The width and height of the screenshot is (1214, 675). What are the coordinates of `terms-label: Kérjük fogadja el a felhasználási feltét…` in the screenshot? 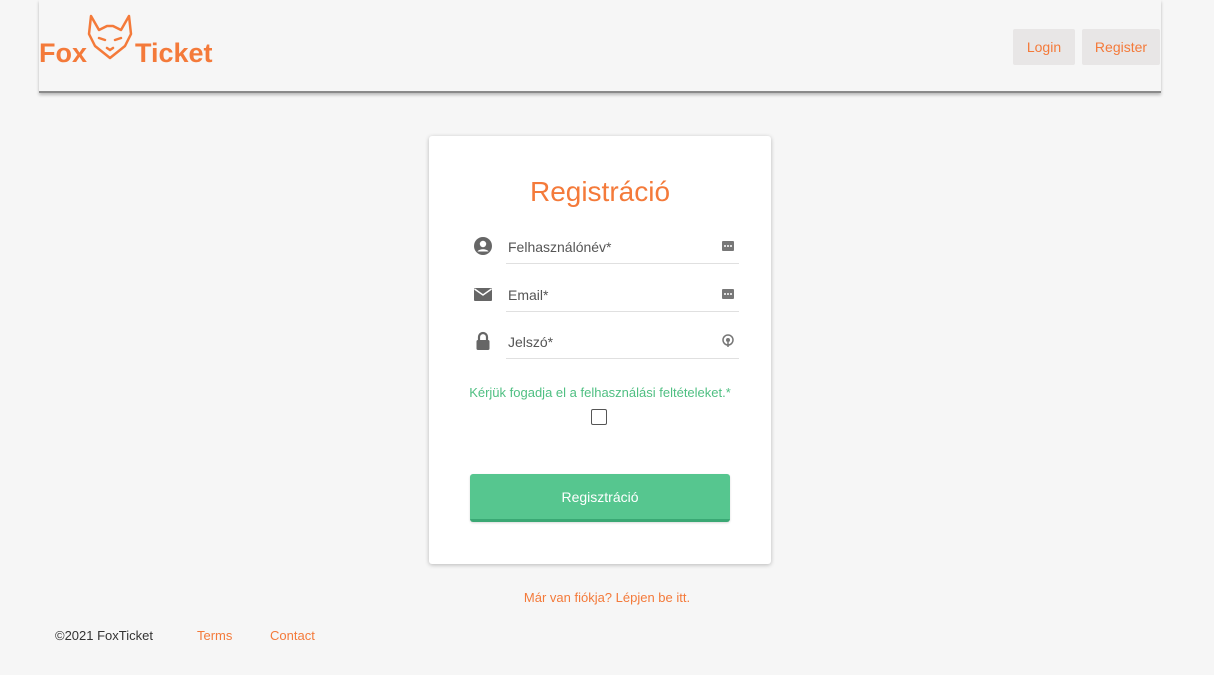 It's located at (600, 392).